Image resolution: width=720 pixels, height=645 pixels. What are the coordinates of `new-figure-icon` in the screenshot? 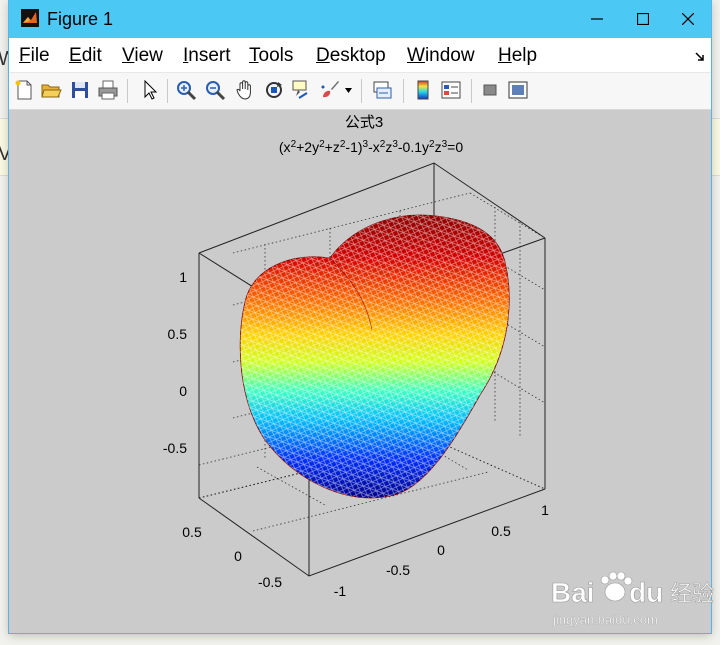 It's located at (24, 90).